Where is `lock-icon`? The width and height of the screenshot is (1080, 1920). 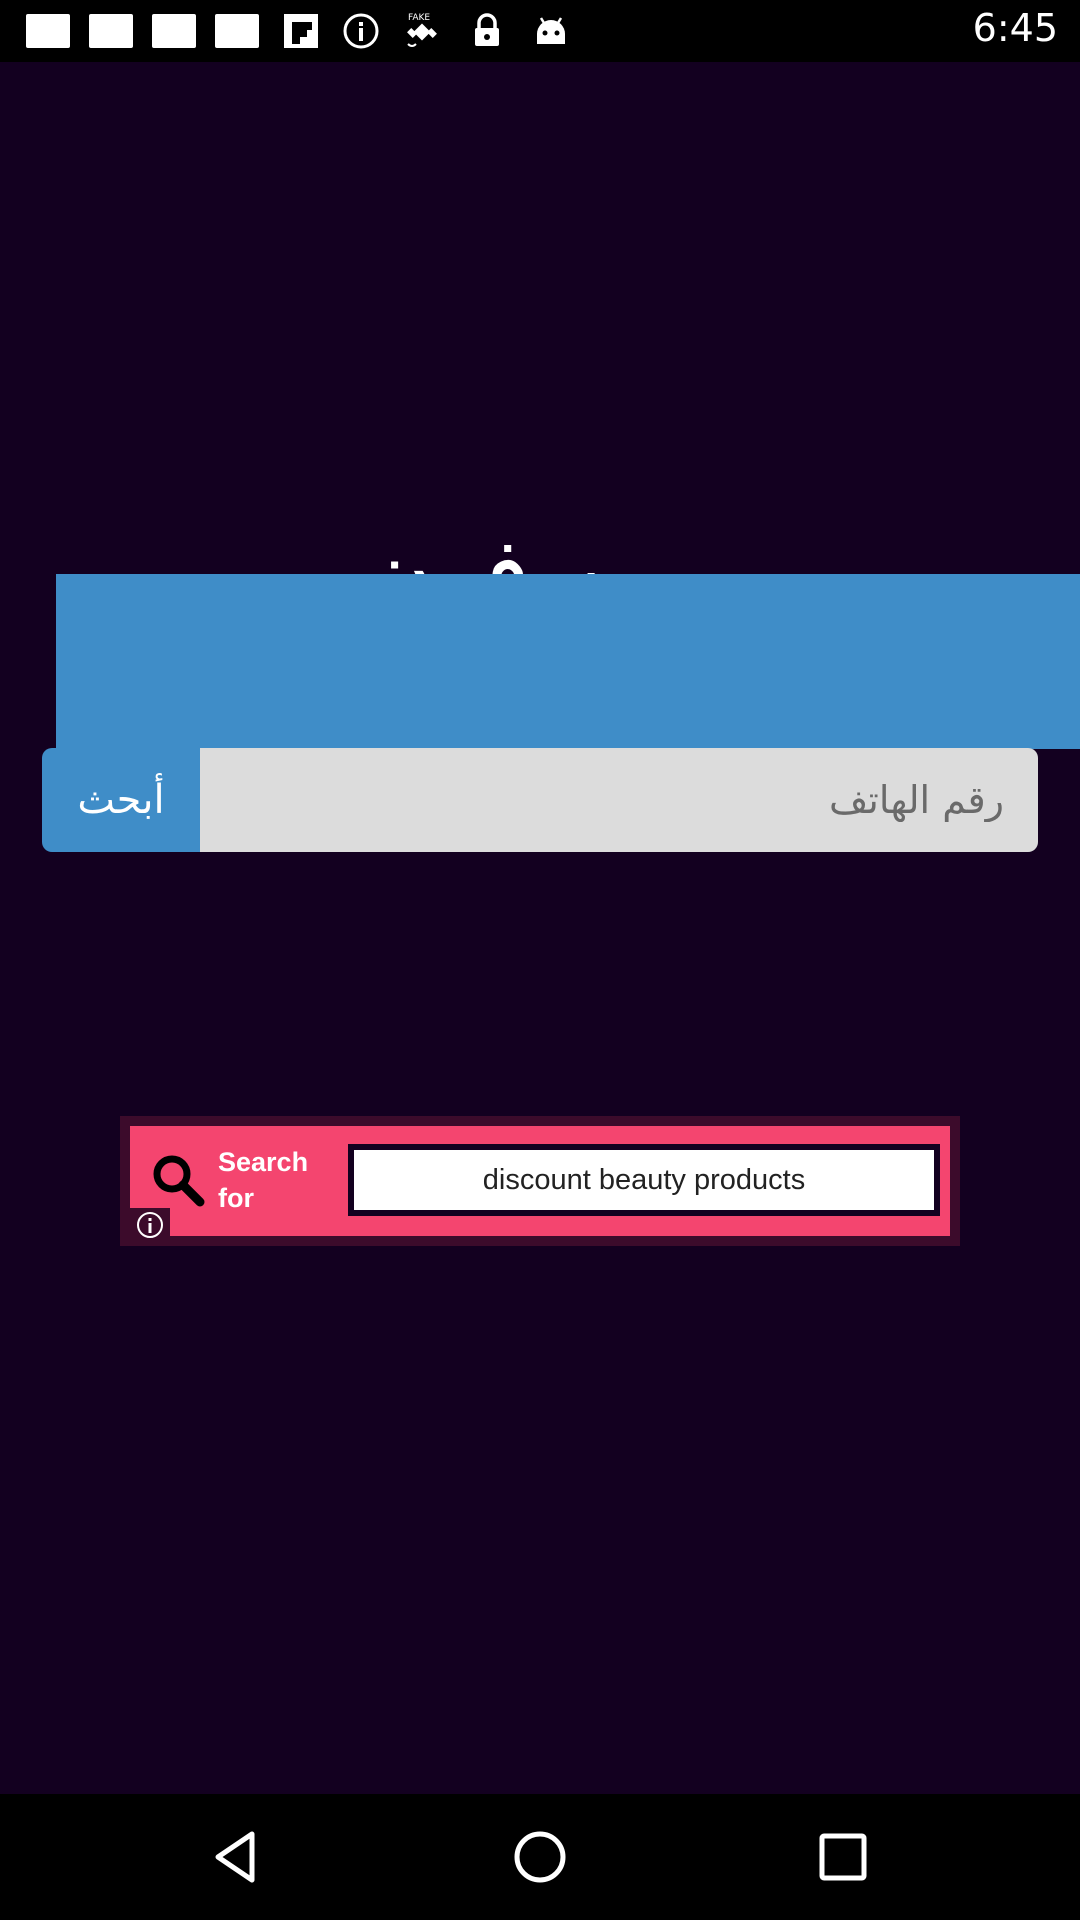 lock-icon is located at coordinates (487, 29).